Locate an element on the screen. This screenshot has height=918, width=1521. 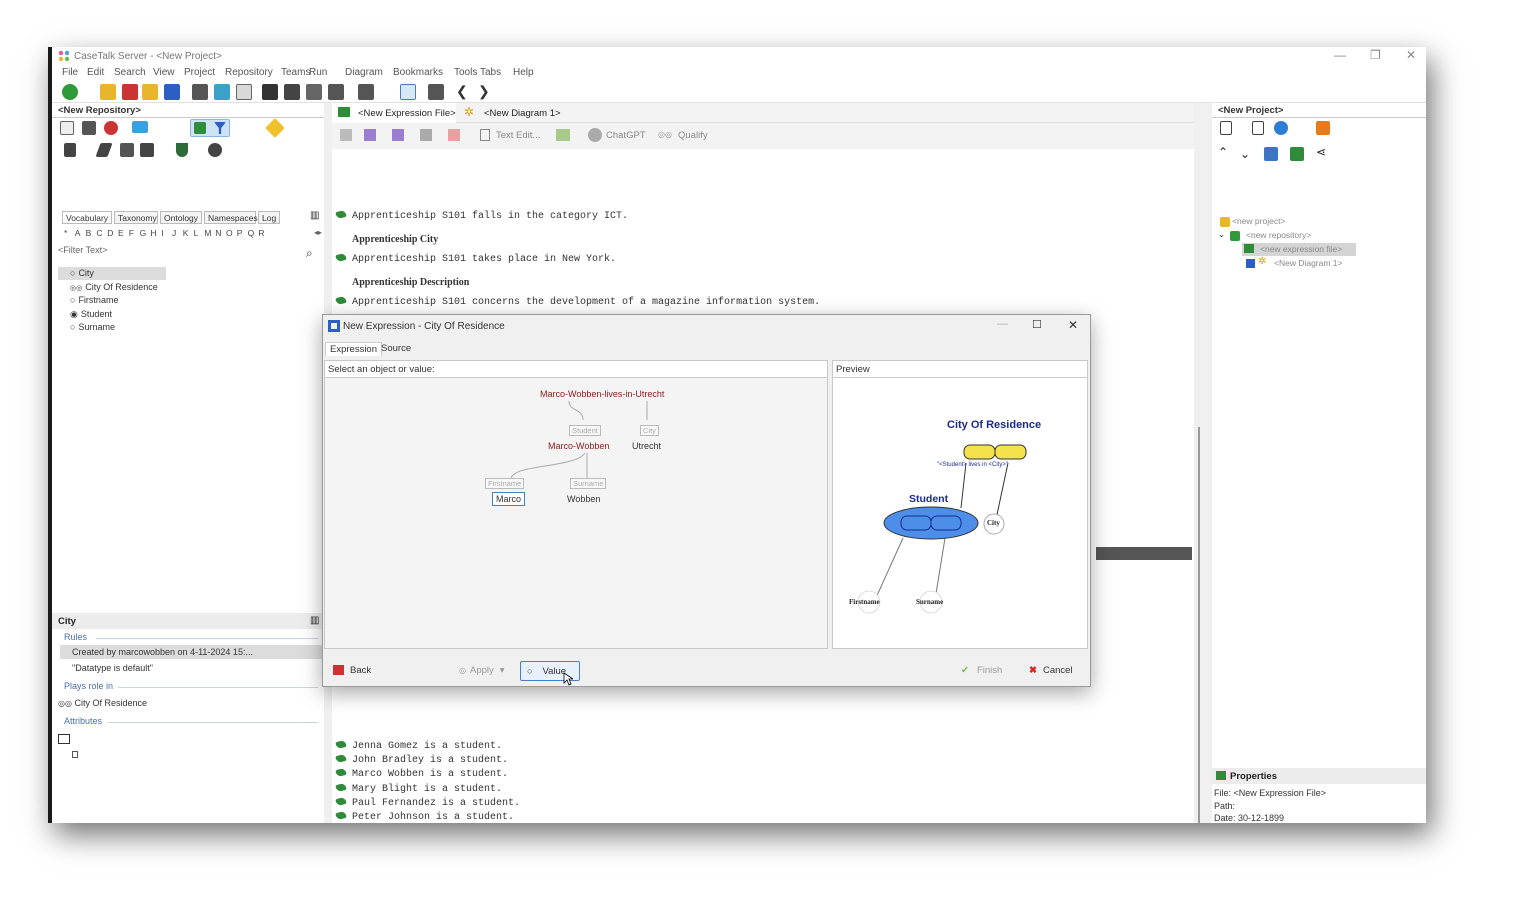
alpha-filter-d: D is located at coordinates (110, 233).